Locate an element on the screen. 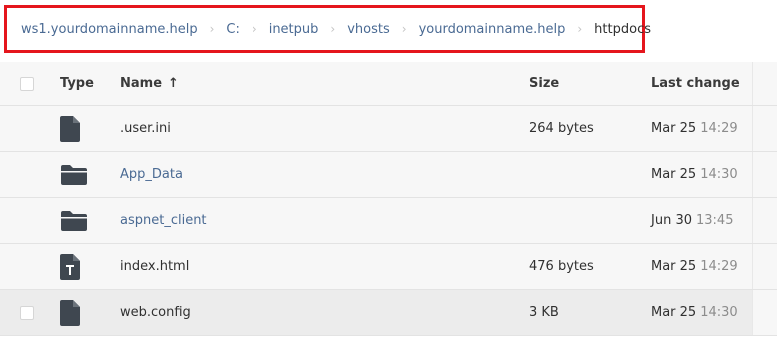 This screenshot has height=337, width=777. type-header-label: Type is located at coordinates (77, 83).